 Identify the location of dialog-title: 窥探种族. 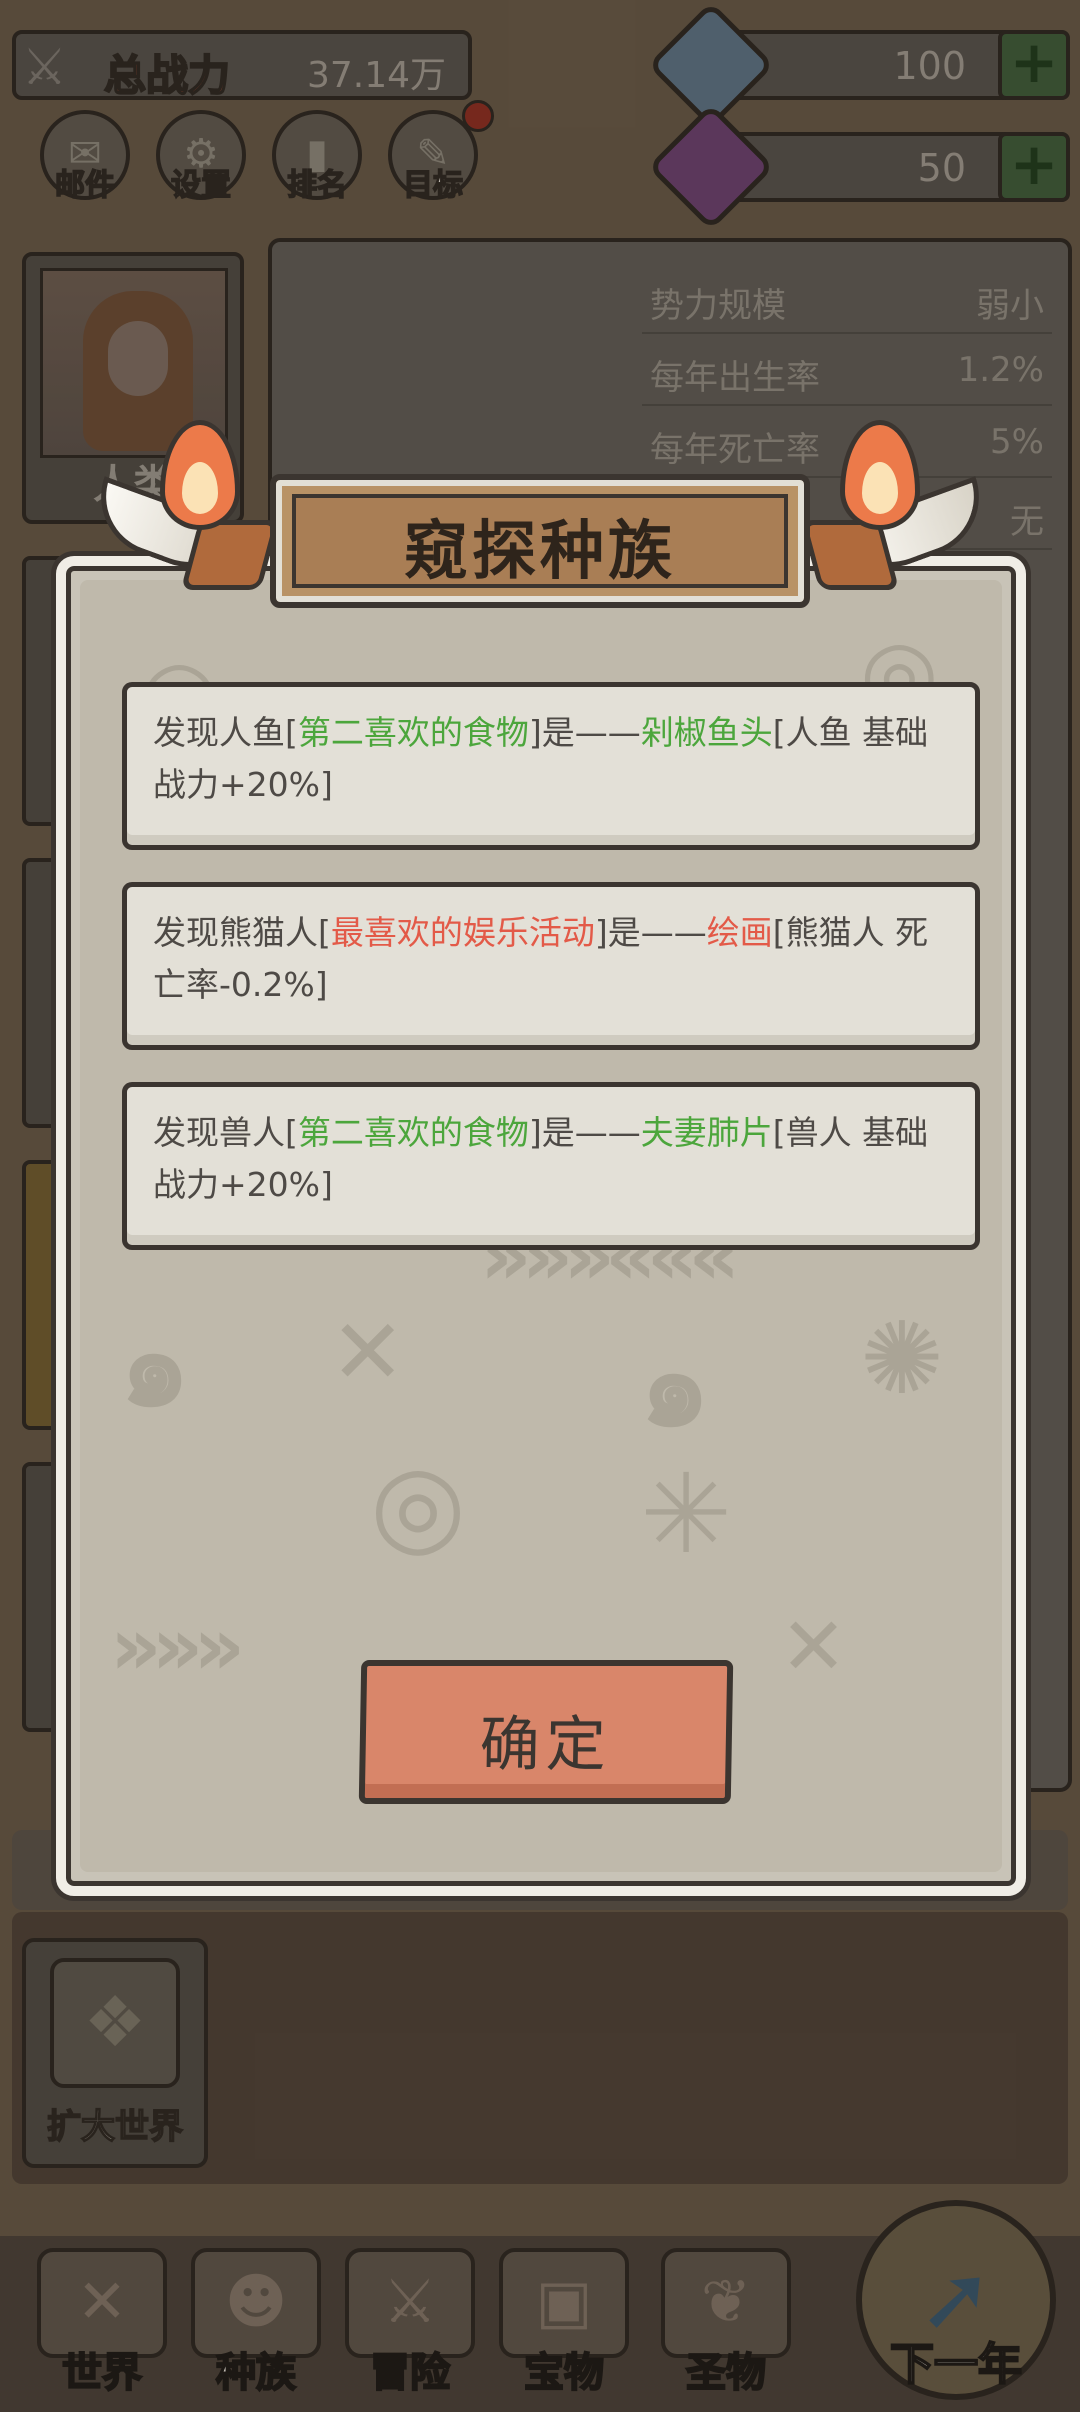
(540, 552).